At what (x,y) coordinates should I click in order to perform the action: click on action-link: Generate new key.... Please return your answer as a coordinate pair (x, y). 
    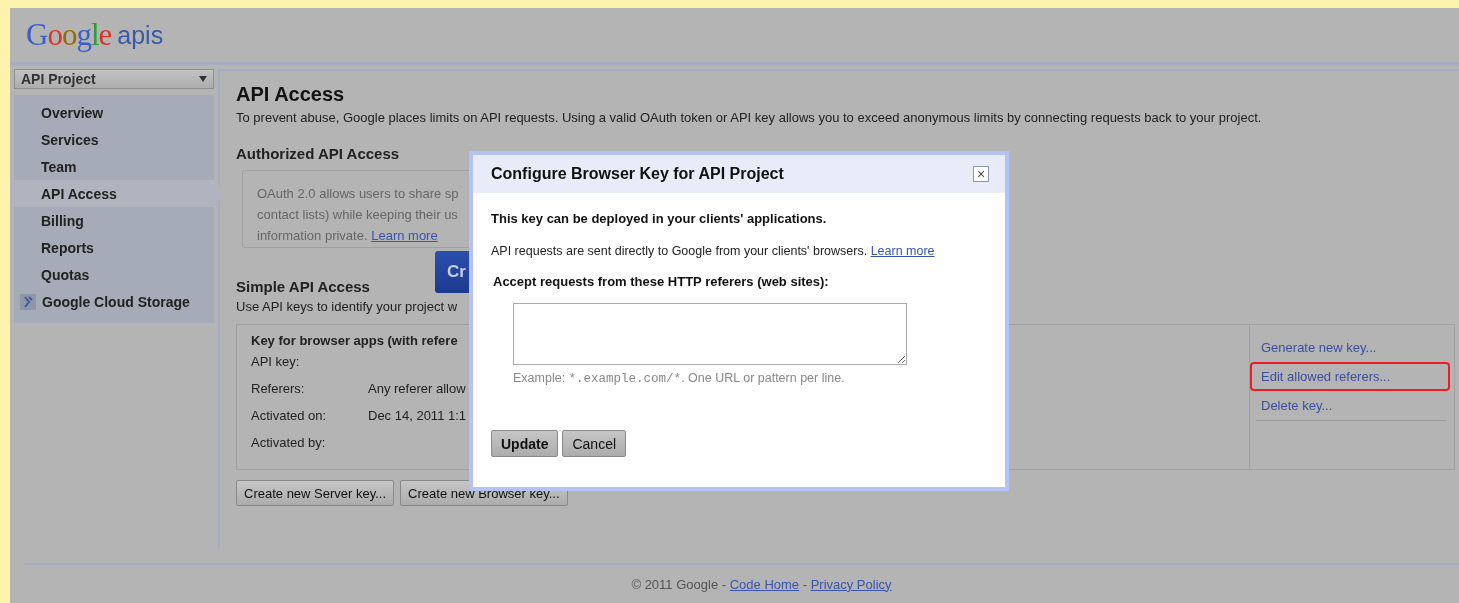
    Looking at the image, I should click on (1319, 347).